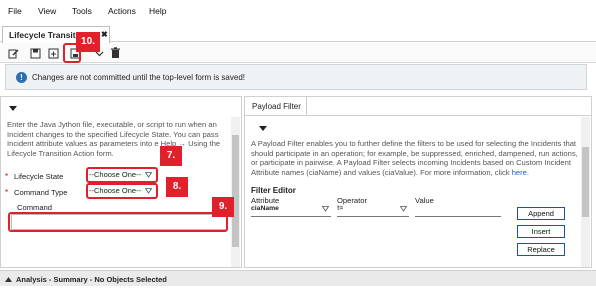 The width and height of the screenshot is (596, 304). Describe the element at coordinates (171, 156) in the screenshot. I see `annotation-badge-7: 7.` at that location.